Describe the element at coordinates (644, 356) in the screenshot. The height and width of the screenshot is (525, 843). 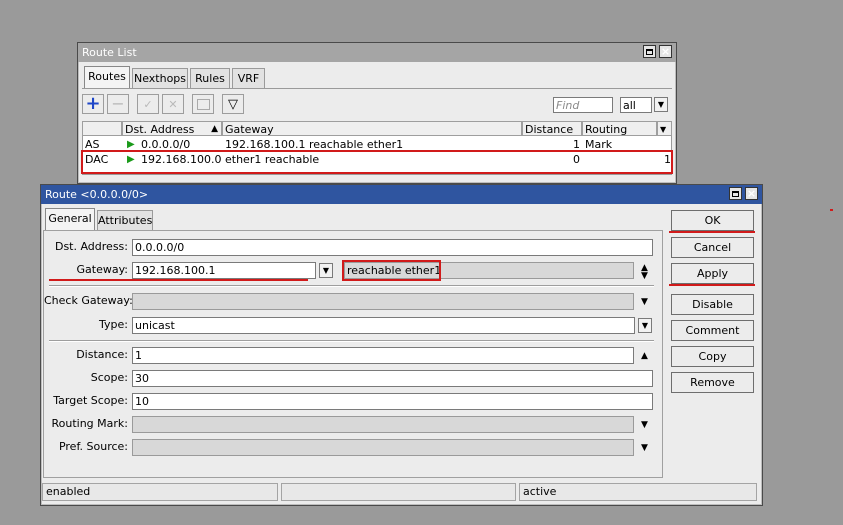
I see `distance-collapse-icon: ▲` at that location.